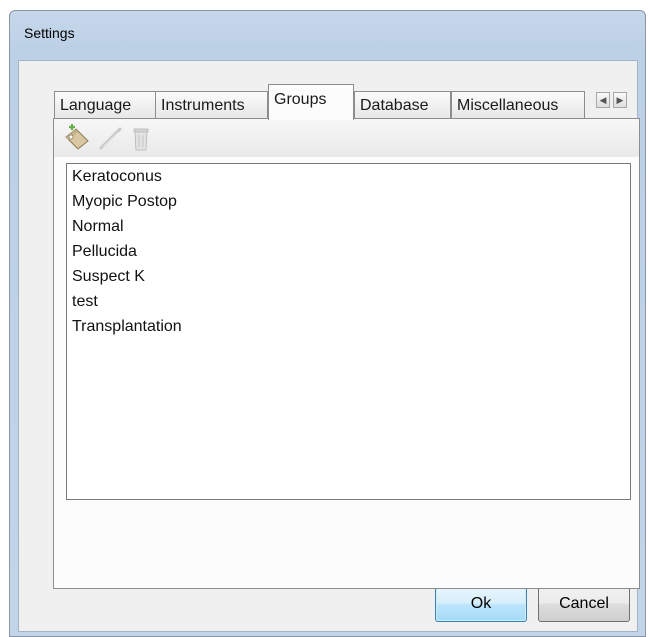 This screenshot has height=637, width=648. What do you see at coordinates (311, 102) in the screenshot?
I see `tab-groups: Groups` at bounding box center [311, 102].